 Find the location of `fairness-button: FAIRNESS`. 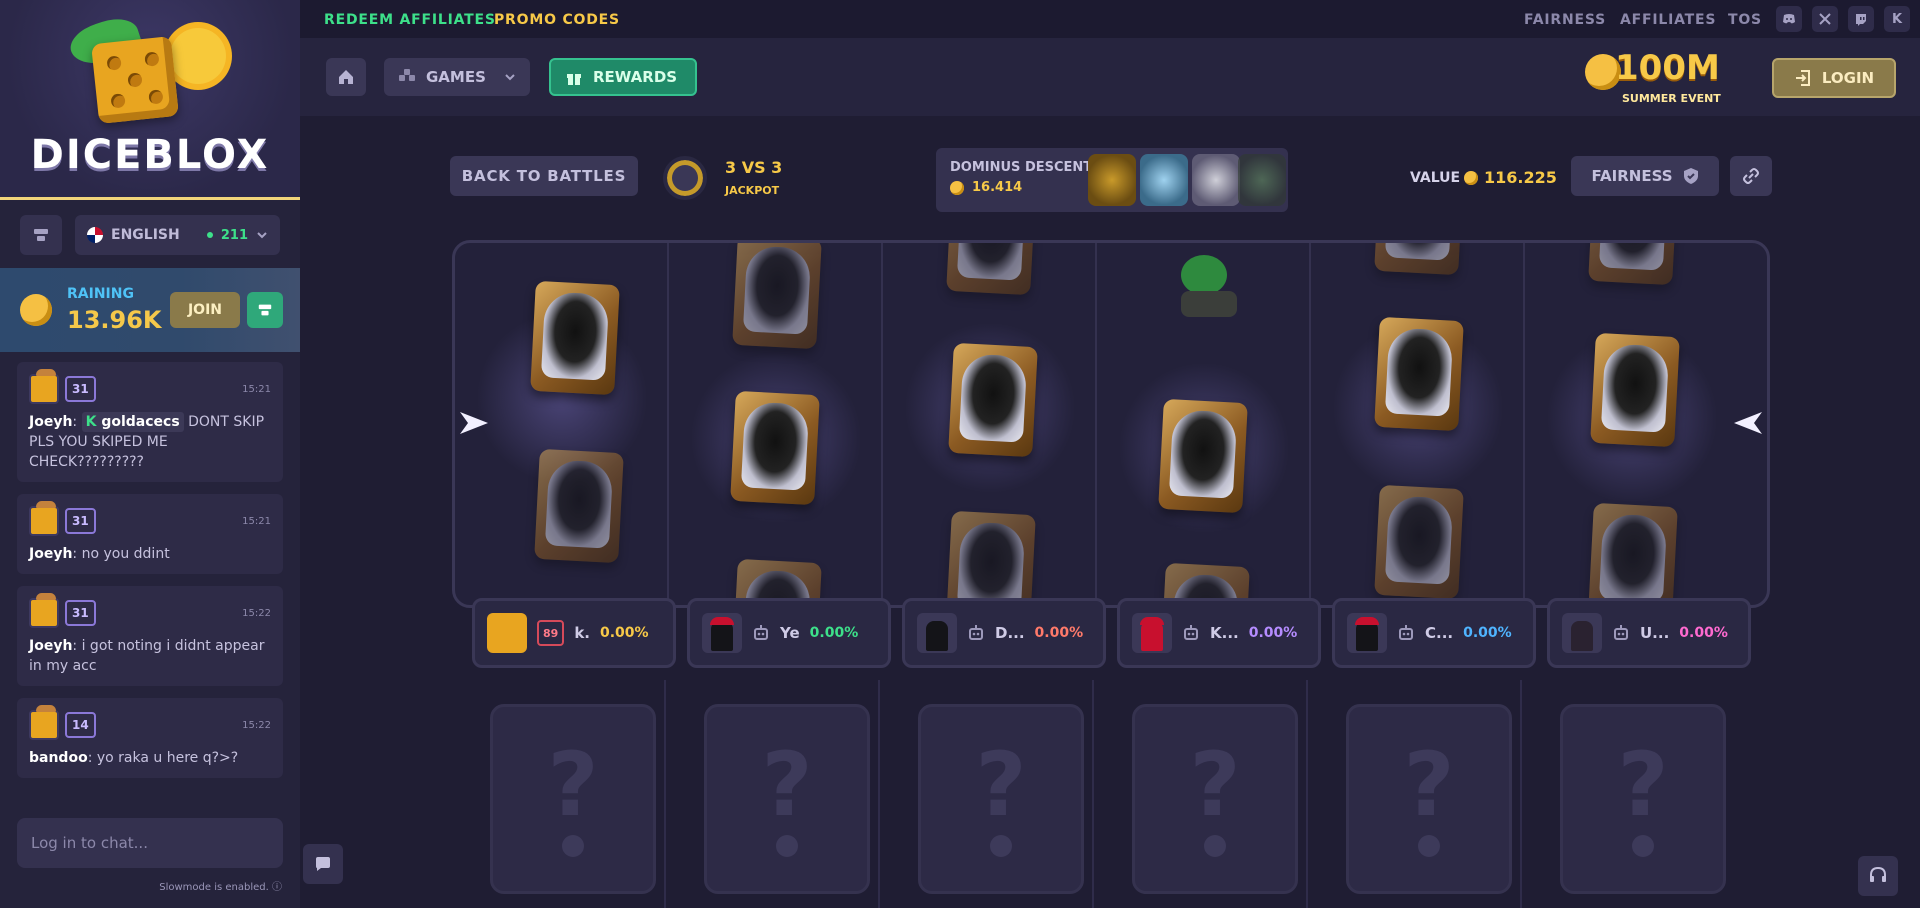

fairness-button: FAIRNESS is located at coordinates (1645, 176).